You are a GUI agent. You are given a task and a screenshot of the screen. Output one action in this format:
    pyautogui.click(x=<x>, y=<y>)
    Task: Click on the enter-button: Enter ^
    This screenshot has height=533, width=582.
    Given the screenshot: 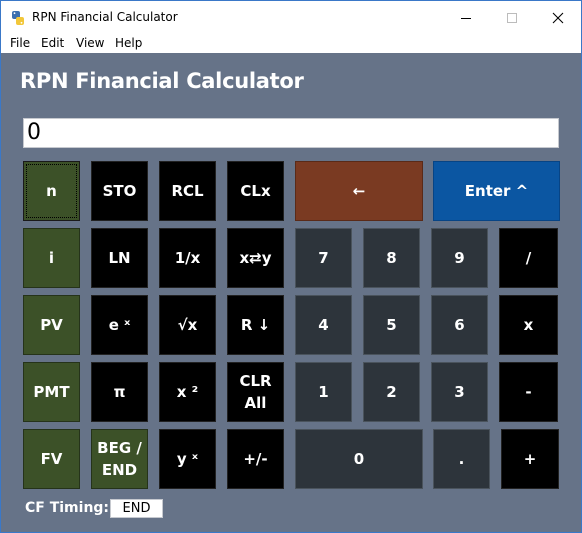 What is the action you would take?
    pyautogui.click(x=496, y=191)
    